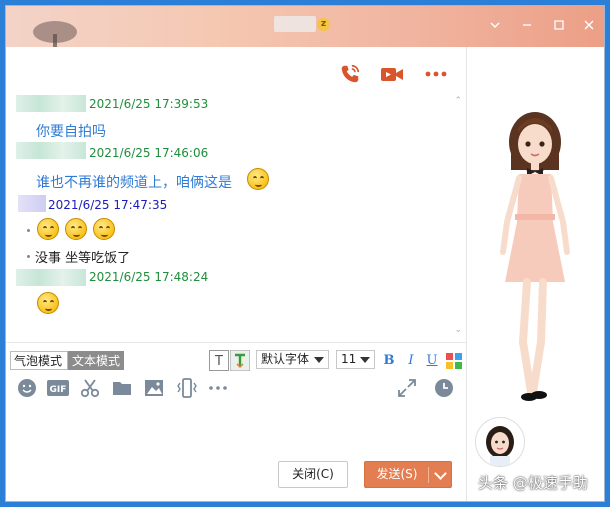 This screenshot has height=507, width=610. I want to click on bubble-style-icon, so click(240, 360).